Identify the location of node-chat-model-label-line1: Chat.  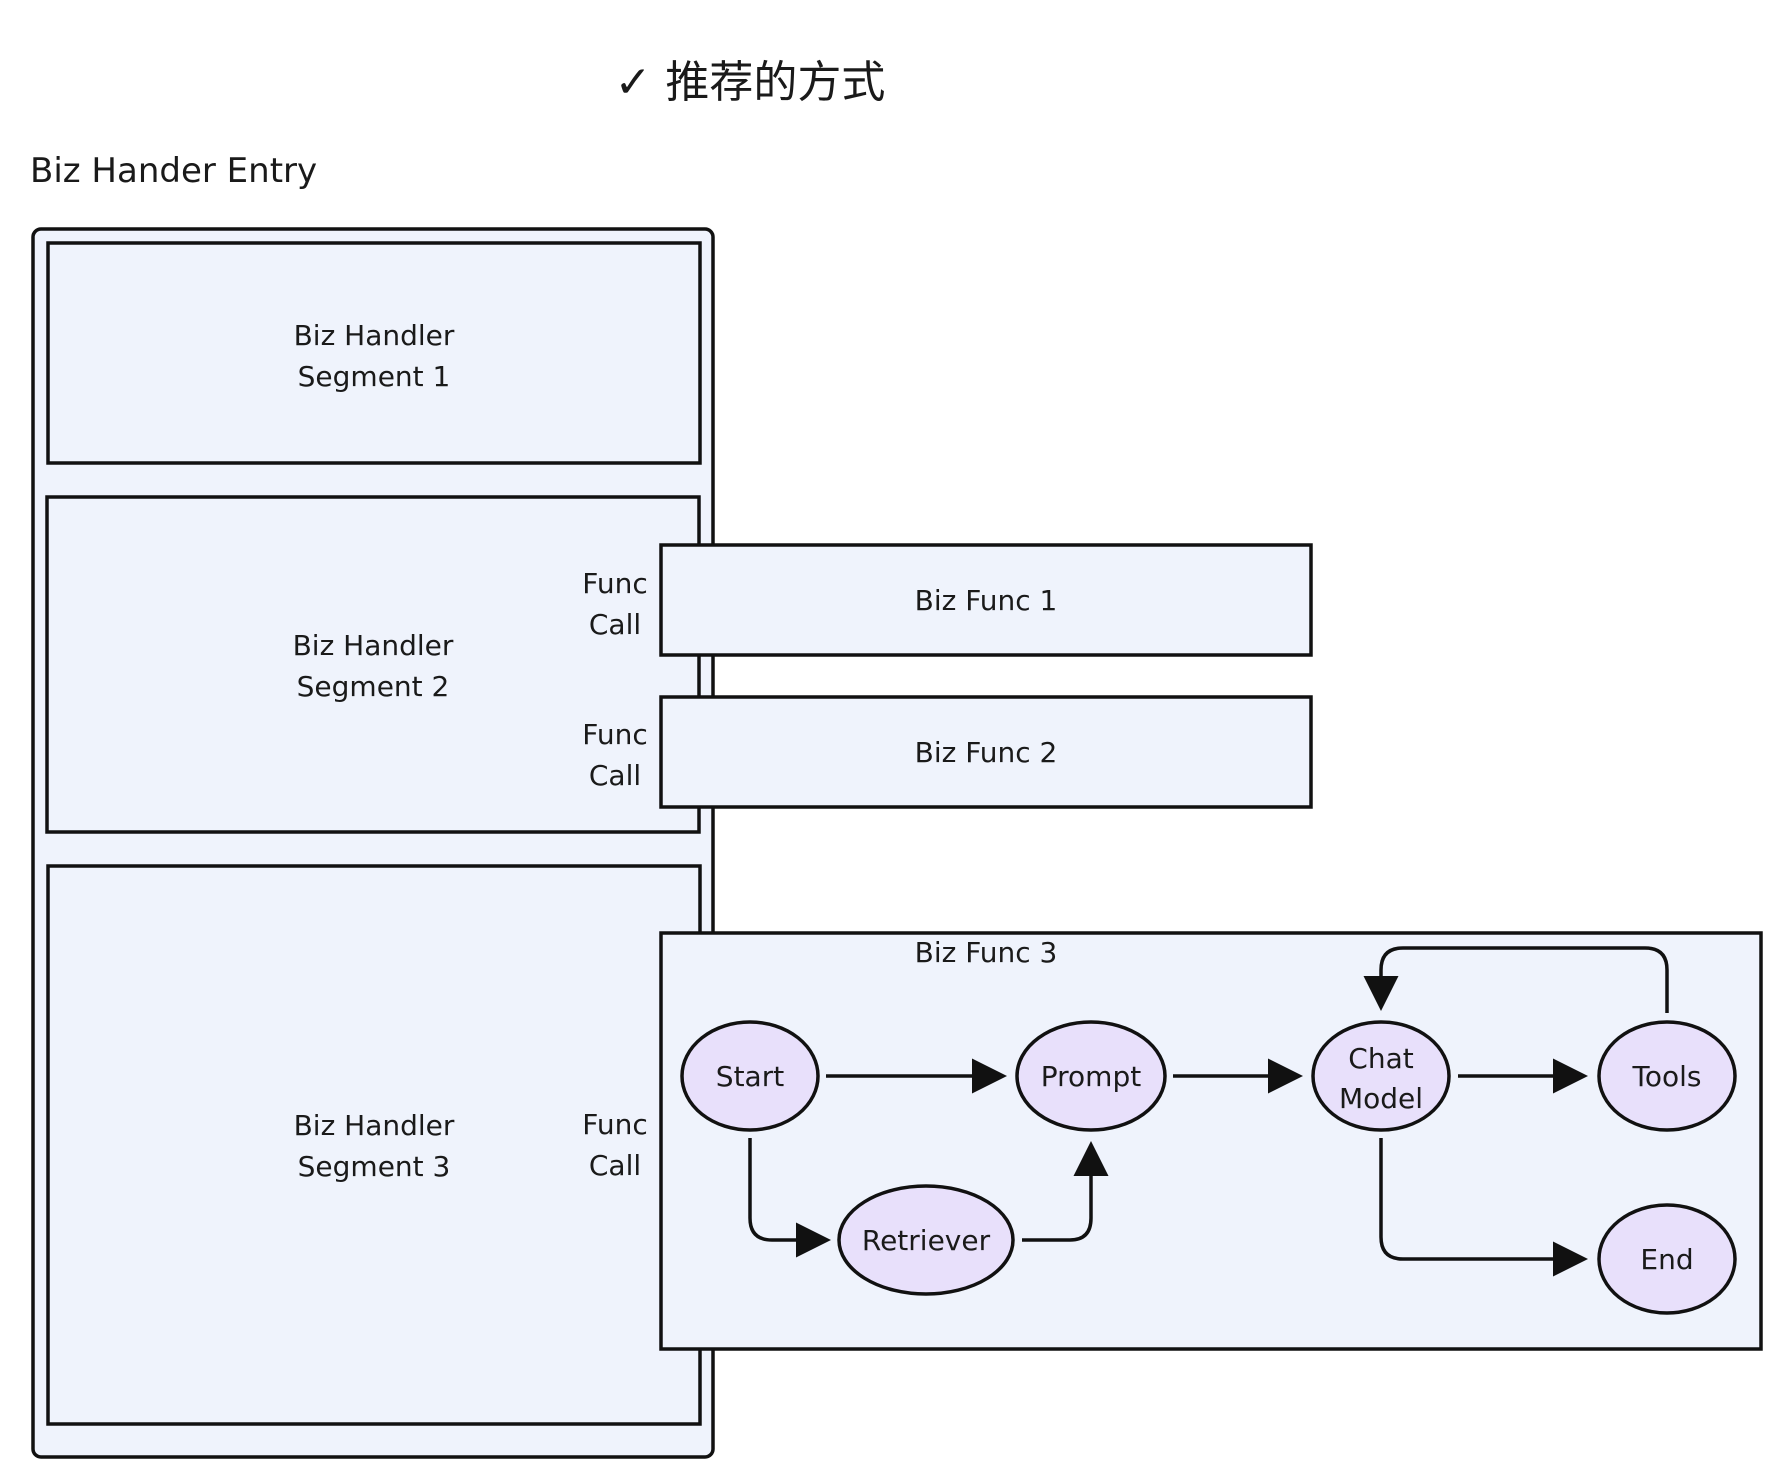
(1380, 1058).